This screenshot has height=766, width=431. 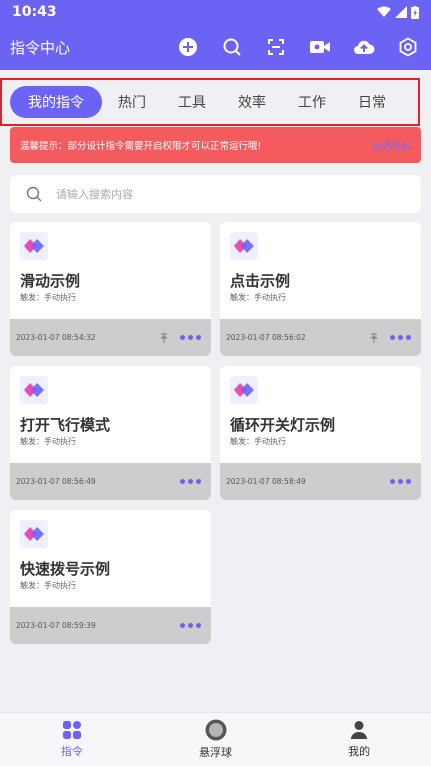 What do you see at coordinates (71, 730) in the screenshot?
I see `grid-icon` at bounding box center [71, 730].